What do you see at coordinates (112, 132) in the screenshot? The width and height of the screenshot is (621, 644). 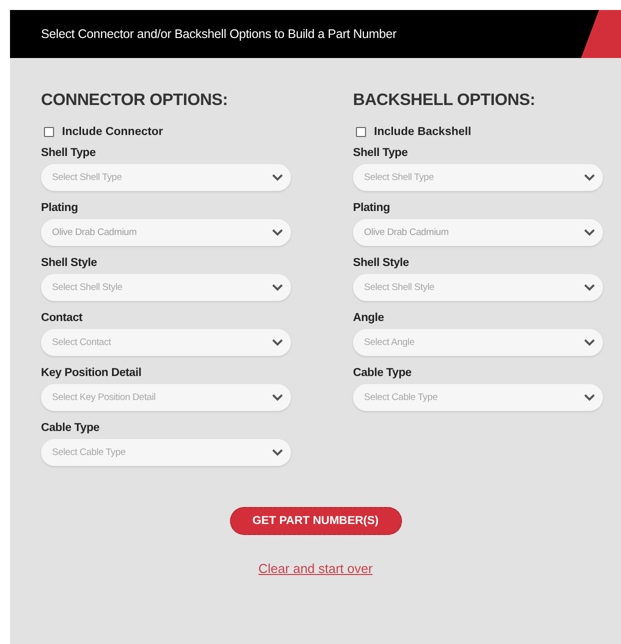 I see `checkbox-label: Include Connector` at bounding box center [112, 132].